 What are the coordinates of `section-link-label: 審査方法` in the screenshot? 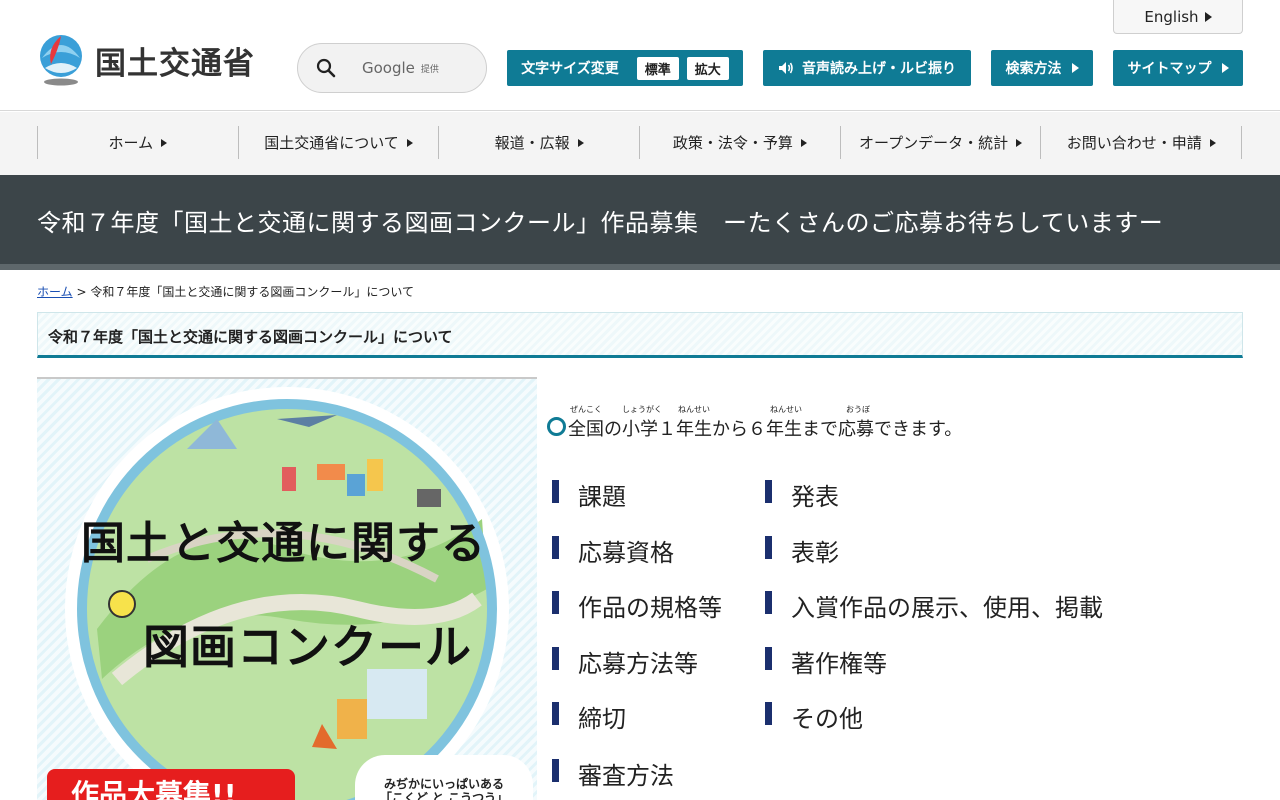 It's located at (626, 776).